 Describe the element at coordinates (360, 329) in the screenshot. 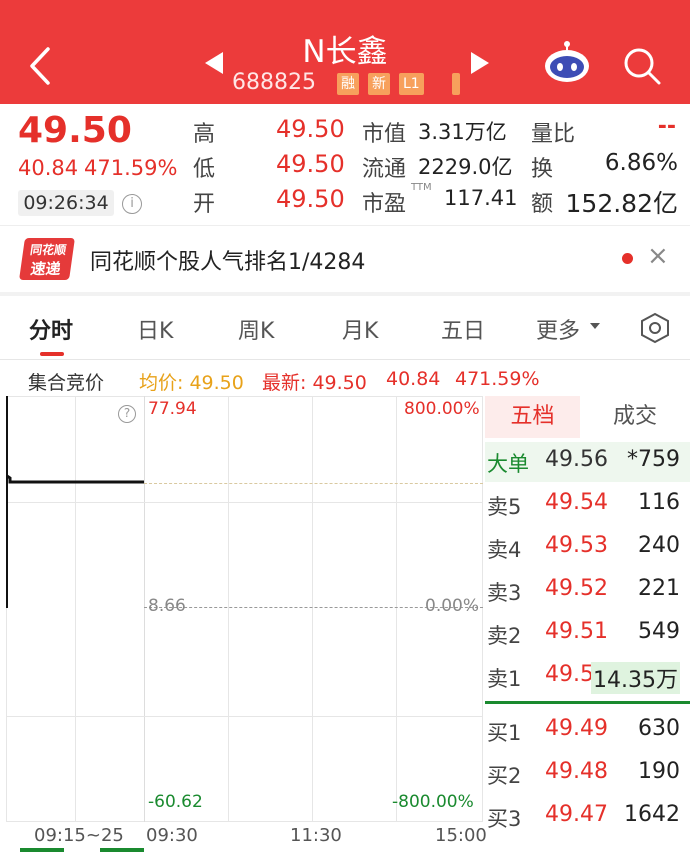

I see `tab-monthly-k: 月K` at that location.